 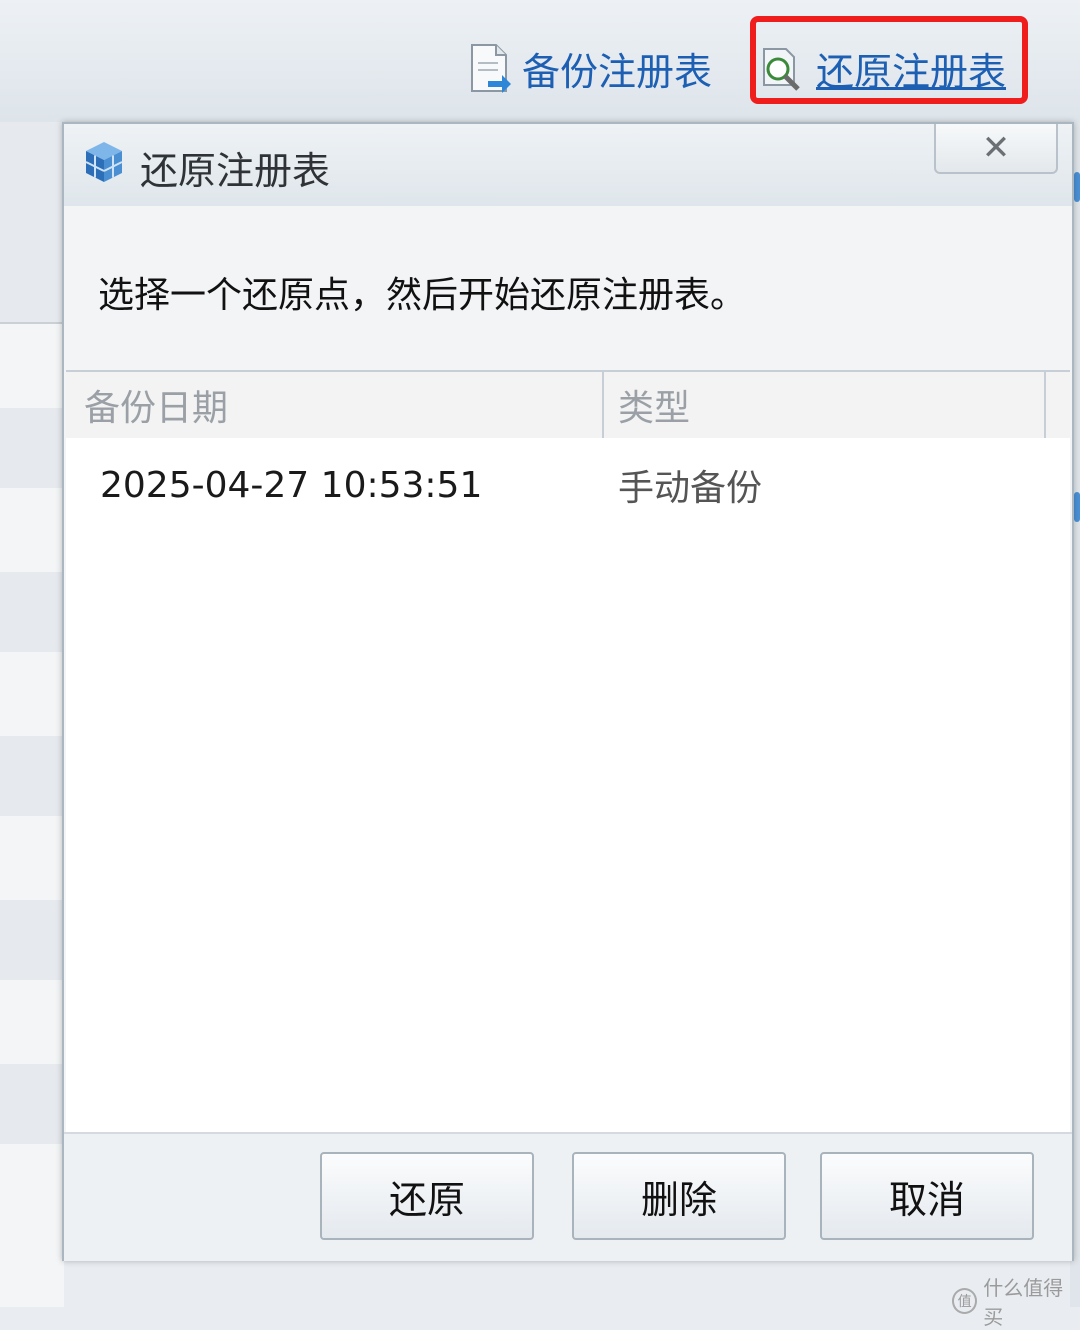 What do you see at coordinates (690, 488) in the screenshot?
I see `cell-backup-type: 手动备份` at bounding box center [690, 488].